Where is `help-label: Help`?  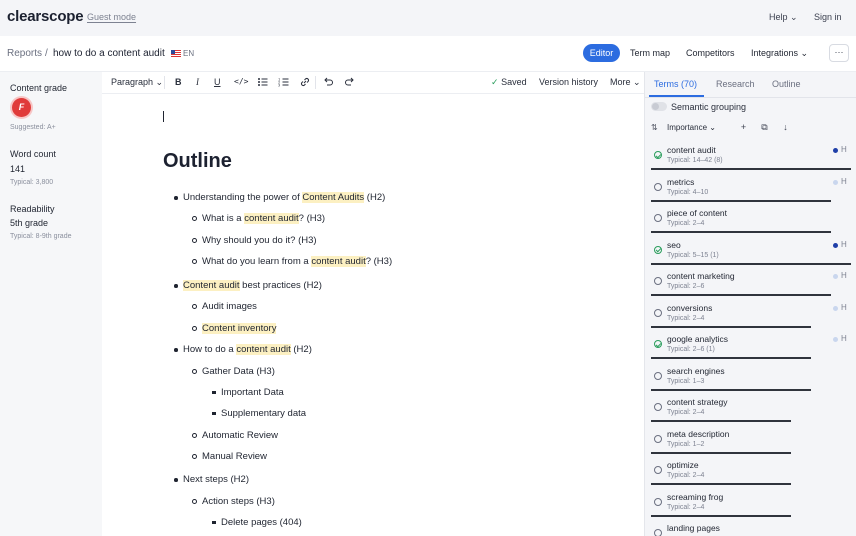 help-label: Help is located at coordinates (778, 17).